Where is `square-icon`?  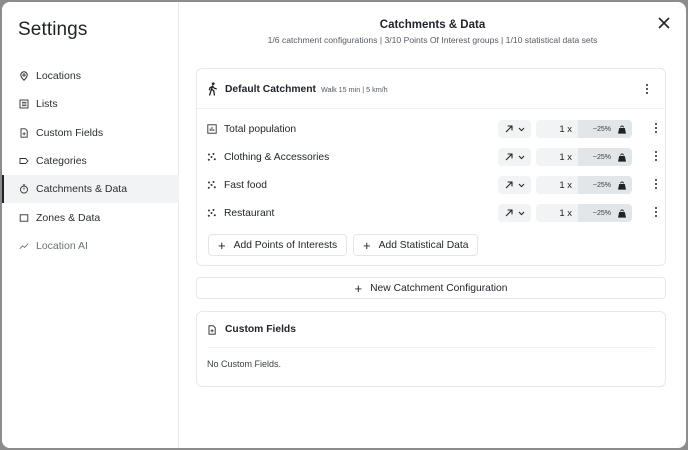
square-icon is located at coordinates (24, 218).